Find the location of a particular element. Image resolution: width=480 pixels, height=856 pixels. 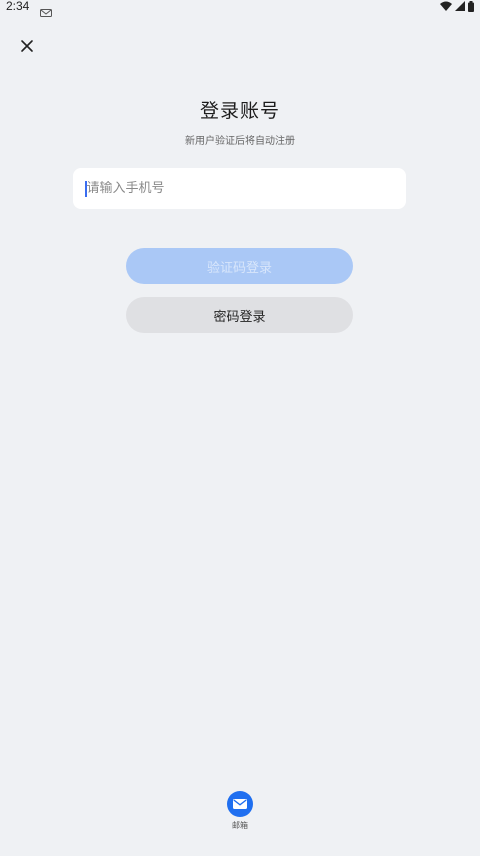

status-time: 2:34 is located at coordinates (18, 6).